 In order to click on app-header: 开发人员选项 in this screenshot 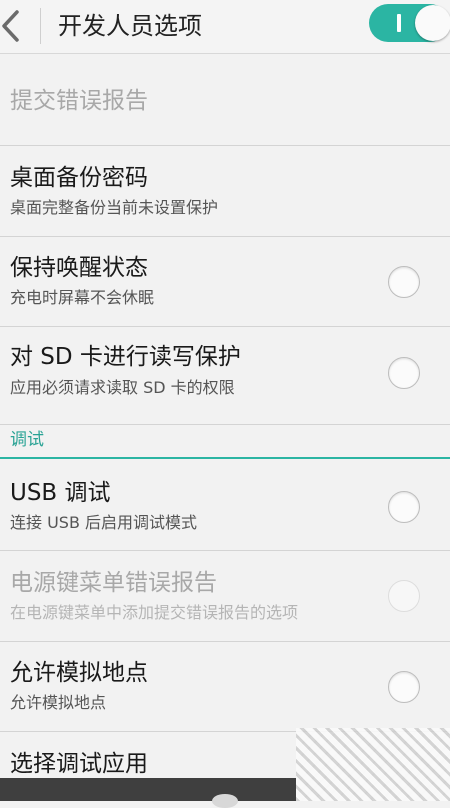, I will do `click(225, 27)`.